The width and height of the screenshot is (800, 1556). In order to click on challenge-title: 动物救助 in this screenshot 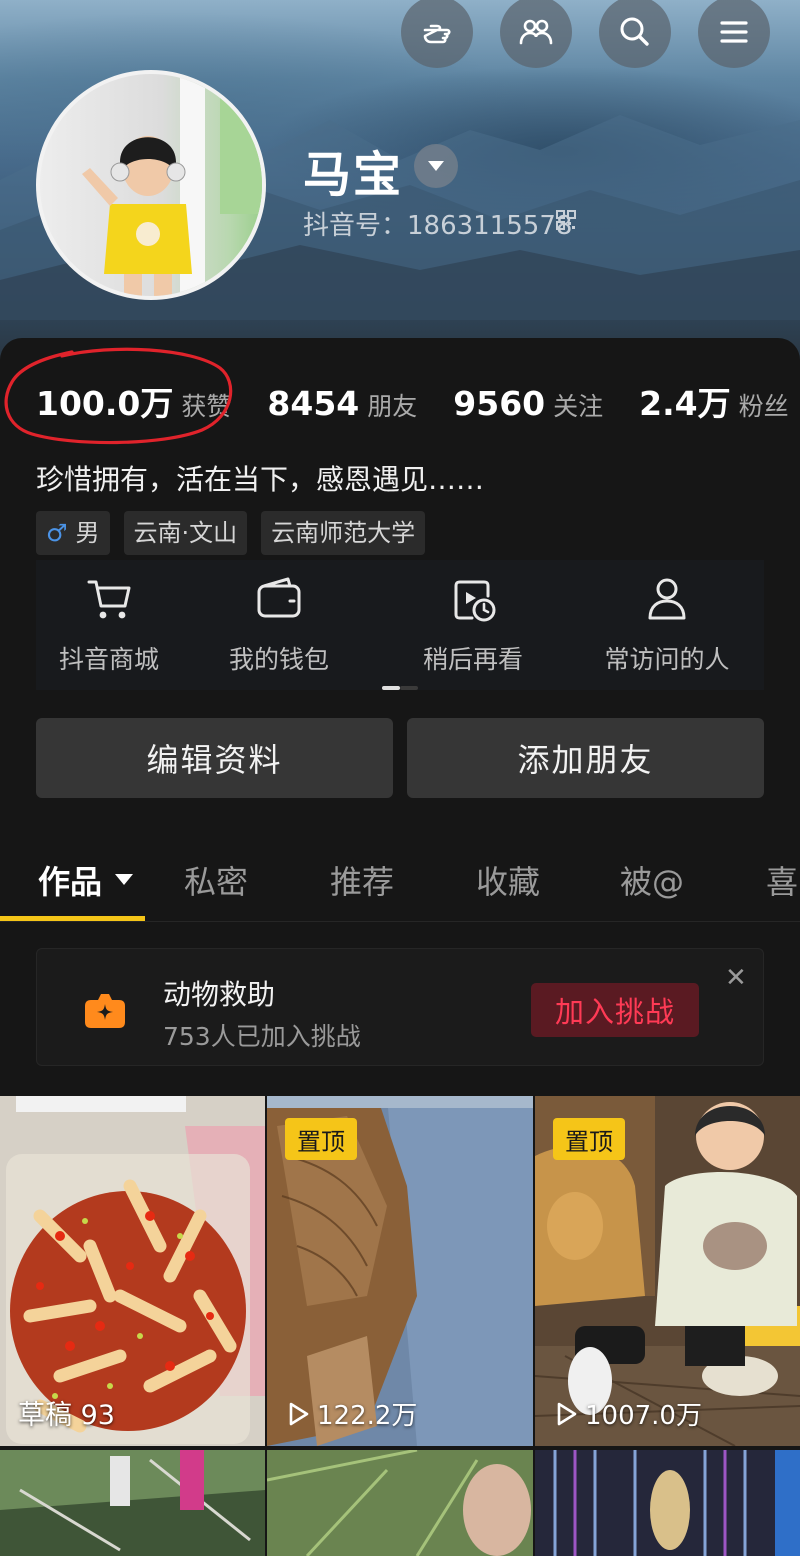, I will do `click(219, 994)`.